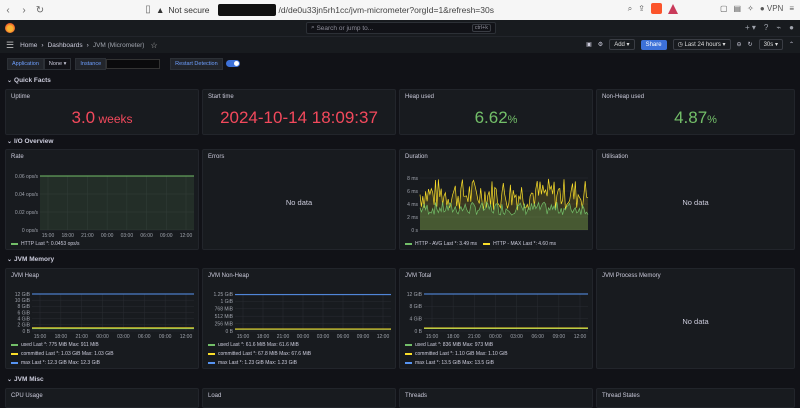 The image size is (800, 408). I want to click on legend-label: HTTP - AVG Last *: 3.49 ms, so click(446, 244).